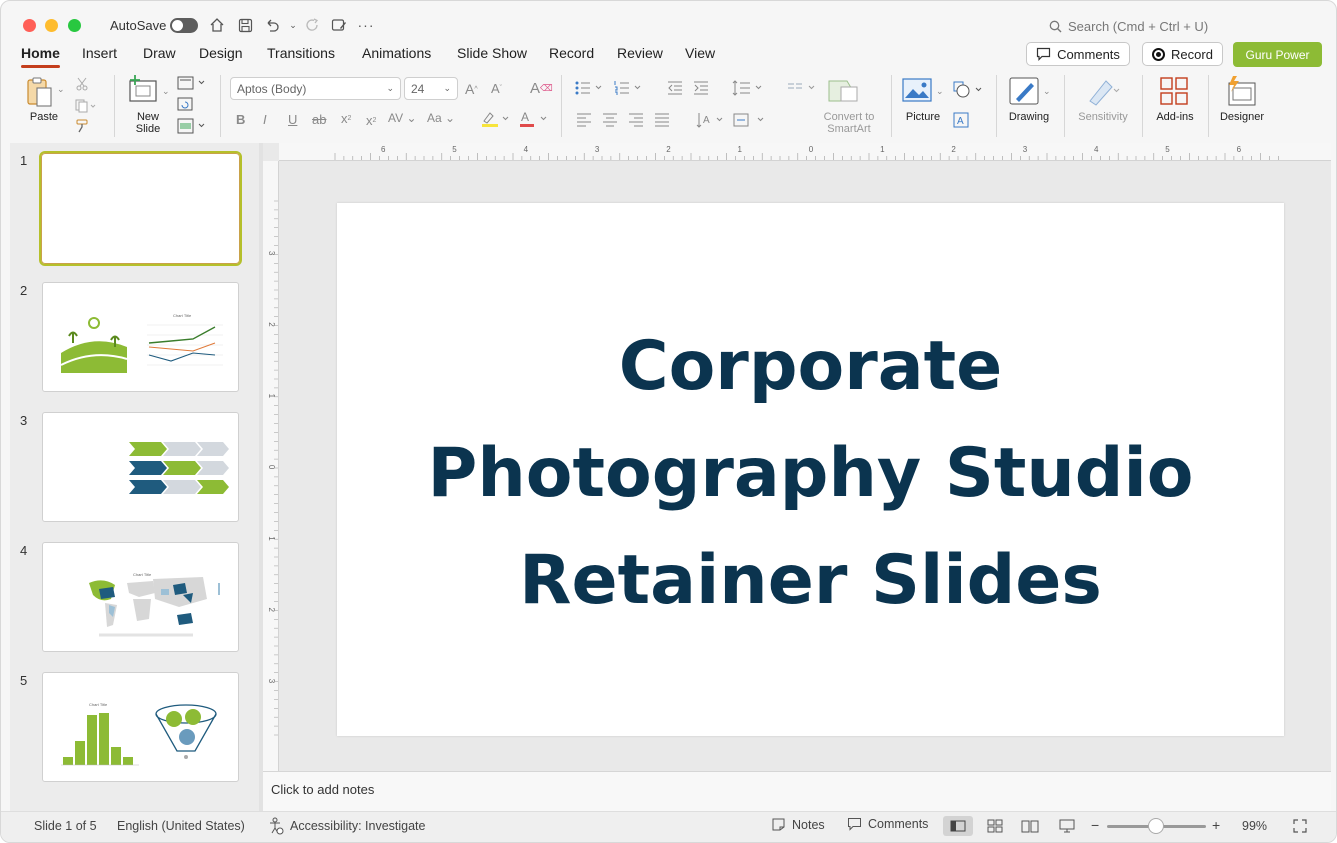 This screenshot has height=843, width=1337. What do you see at coordinates (584, 120) in the screenshot?
I see `align-left-icon` at bounding box center [584, 120].